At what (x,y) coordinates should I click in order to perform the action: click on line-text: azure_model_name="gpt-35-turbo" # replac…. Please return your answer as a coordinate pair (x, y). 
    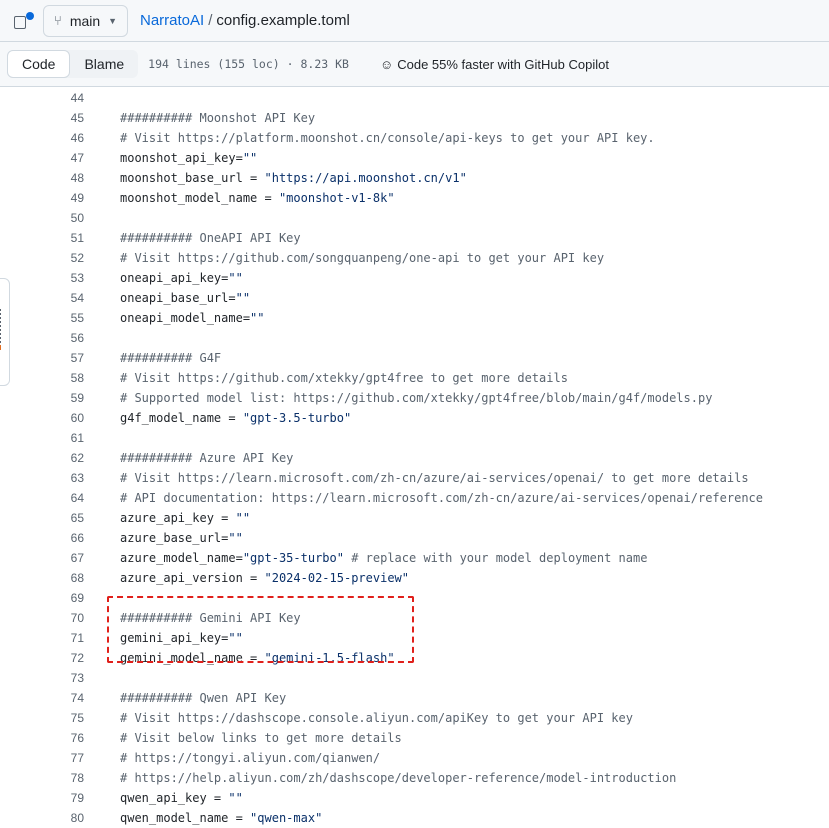
    Looking at the image, I should click on (383, 558).